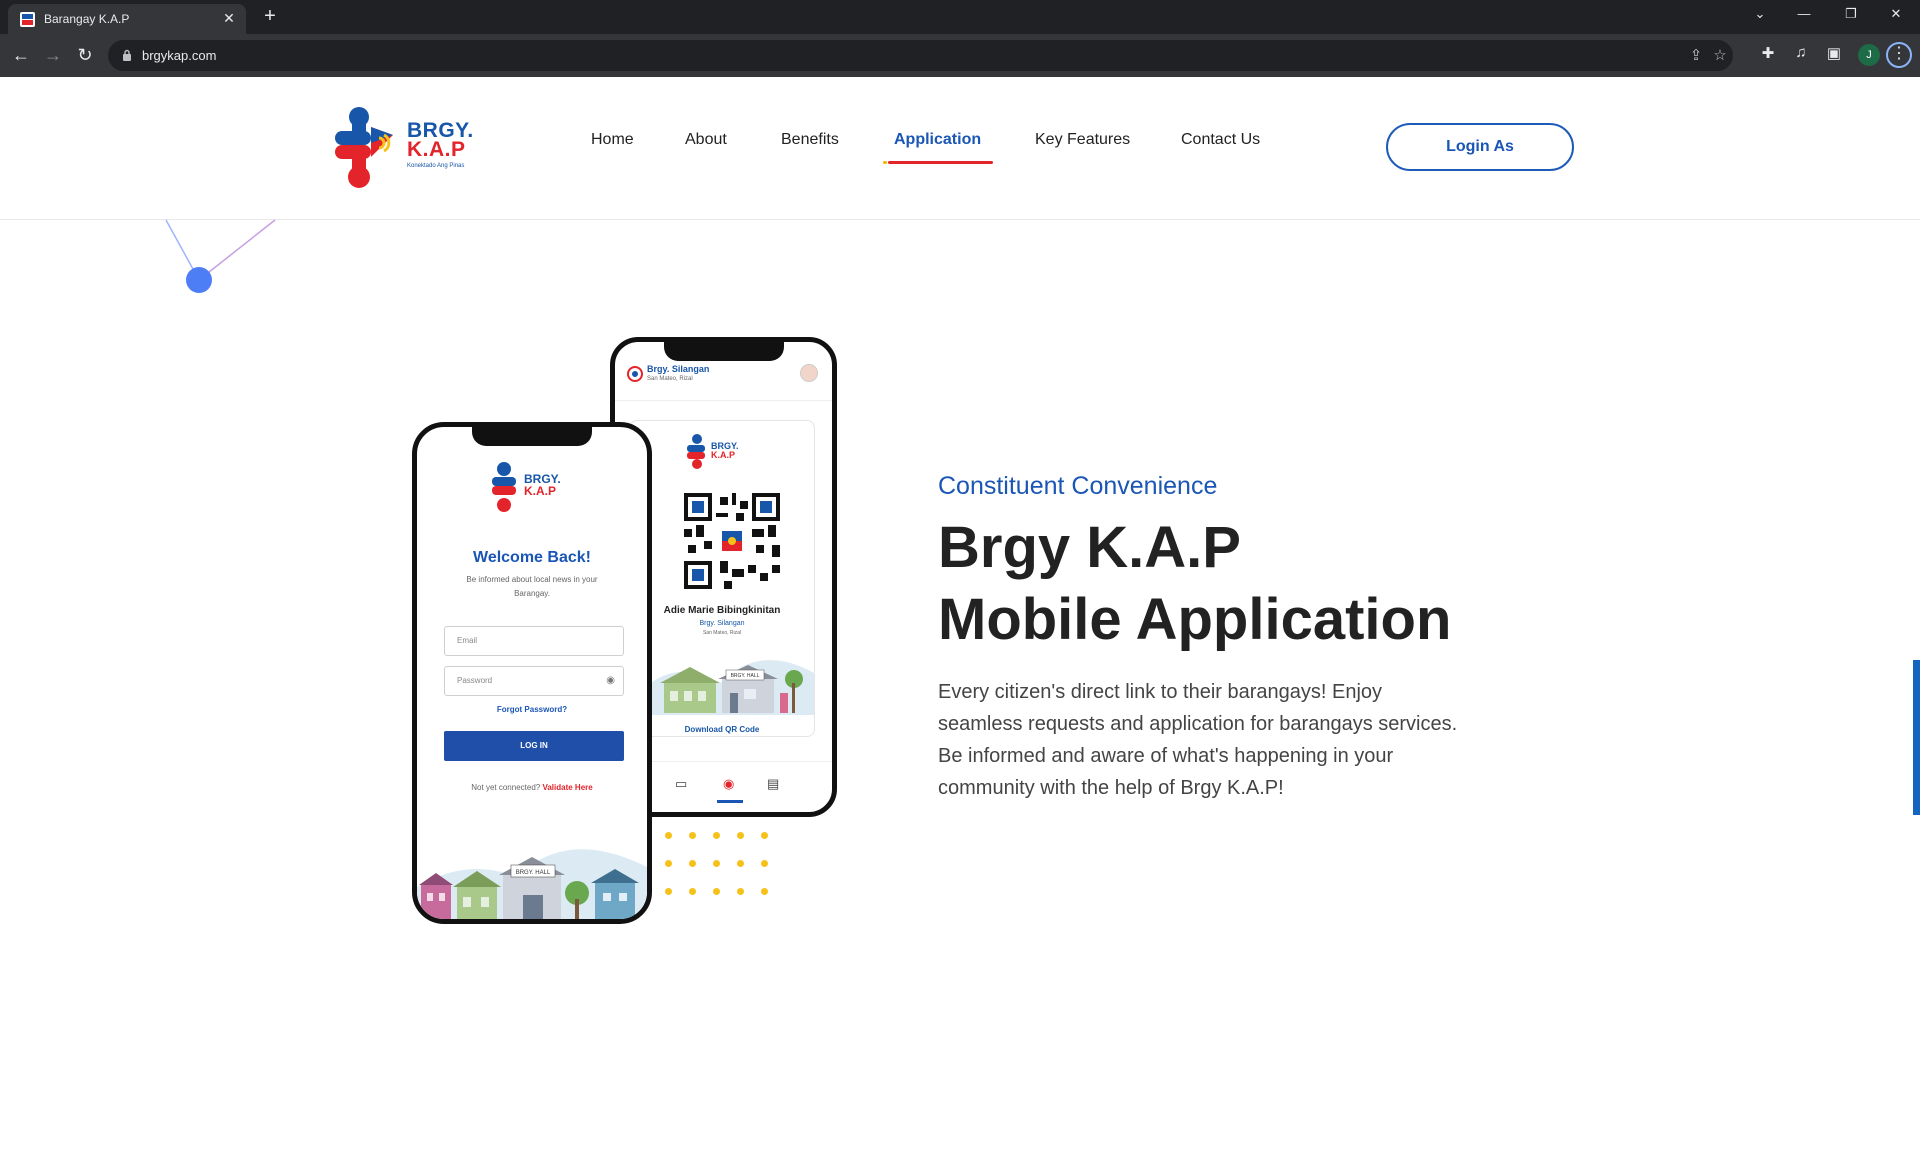 The height and width of the screenshot is (1160, 1920). What do you see at coordinates (1220, 140) in the screenshot?
I see `nav-contact-us: Contact Us` at bounding box center [1220, 140].